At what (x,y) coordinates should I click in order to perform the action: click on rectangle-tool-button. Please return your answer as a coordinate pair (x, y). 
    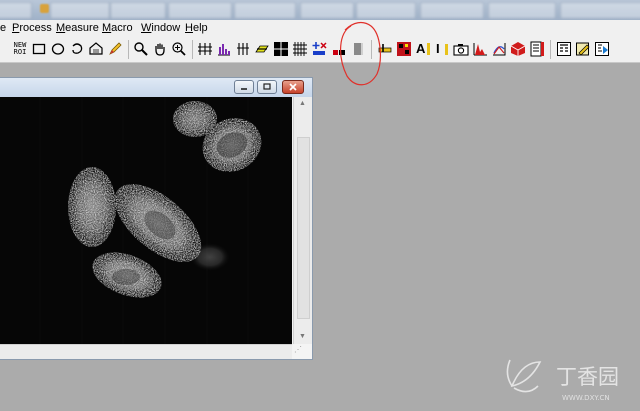
    Looking at the image, I should click on (39, 49).